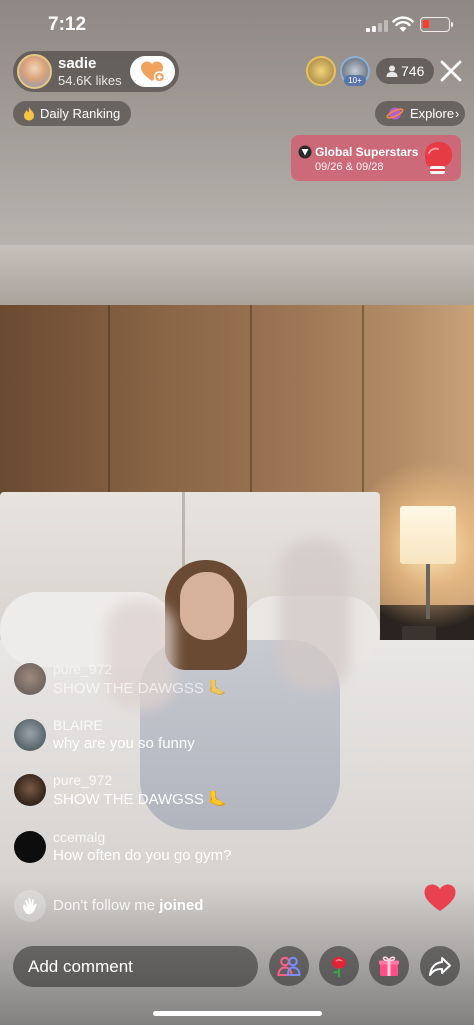 The image size is (474, 1025). I want to click on superstars-dates: 09/26 & 09/28, so click(349, 167).